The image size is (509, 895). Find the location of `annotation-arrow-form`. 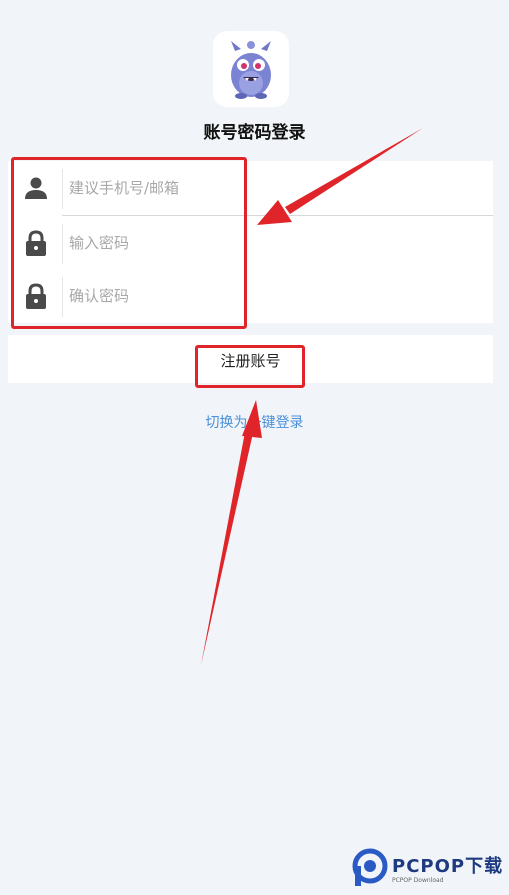

annotation-arrow-form is located at coordinates (354, 171).